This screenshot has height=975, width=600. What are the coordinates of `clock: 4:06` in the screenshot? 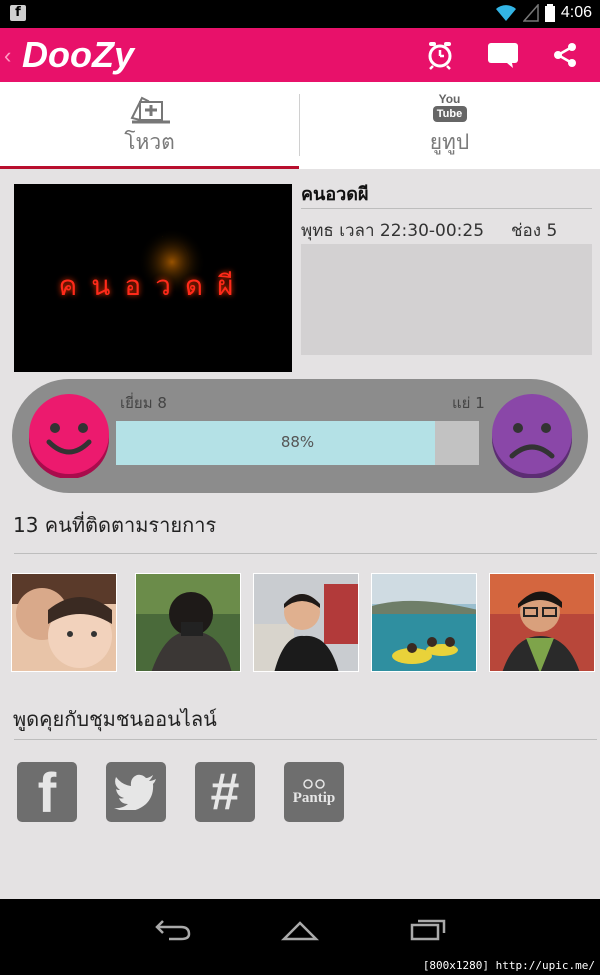 It's located at (576, 12).